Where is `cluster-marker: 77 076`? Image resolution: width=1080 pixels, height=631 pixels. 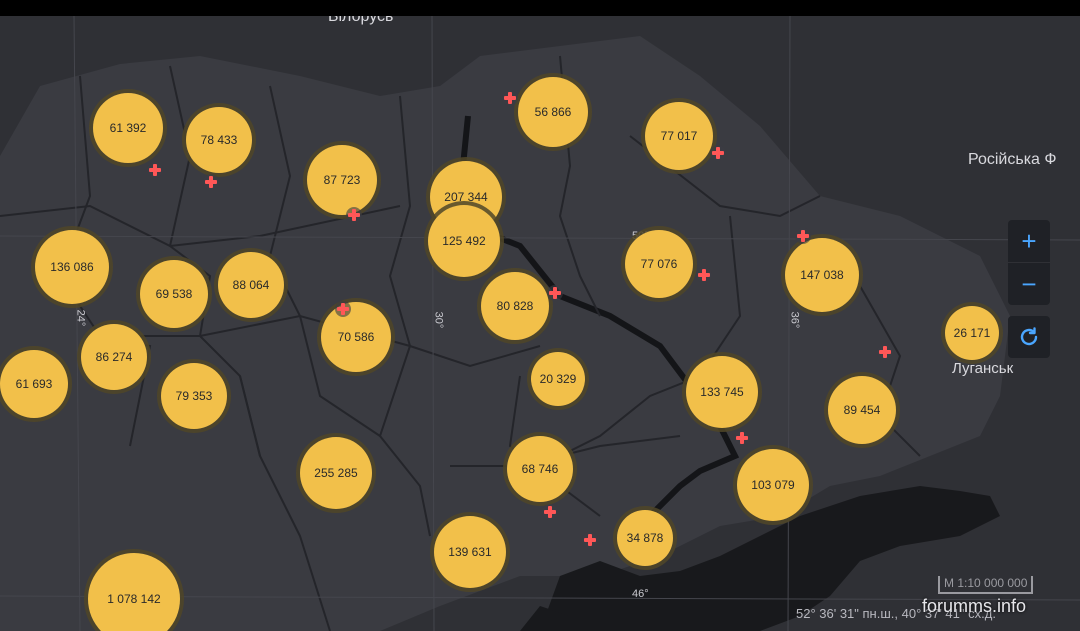
cluster-marker: 77 076 is located at coordinates (659, 264).